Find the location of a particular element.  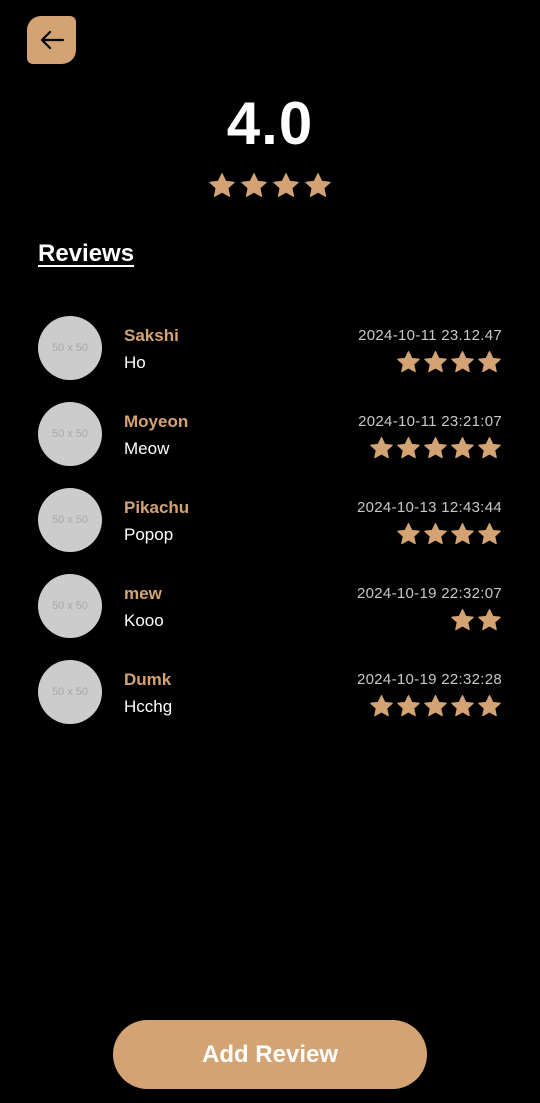

arrow-left-icon is located at coordinates (52, 40).